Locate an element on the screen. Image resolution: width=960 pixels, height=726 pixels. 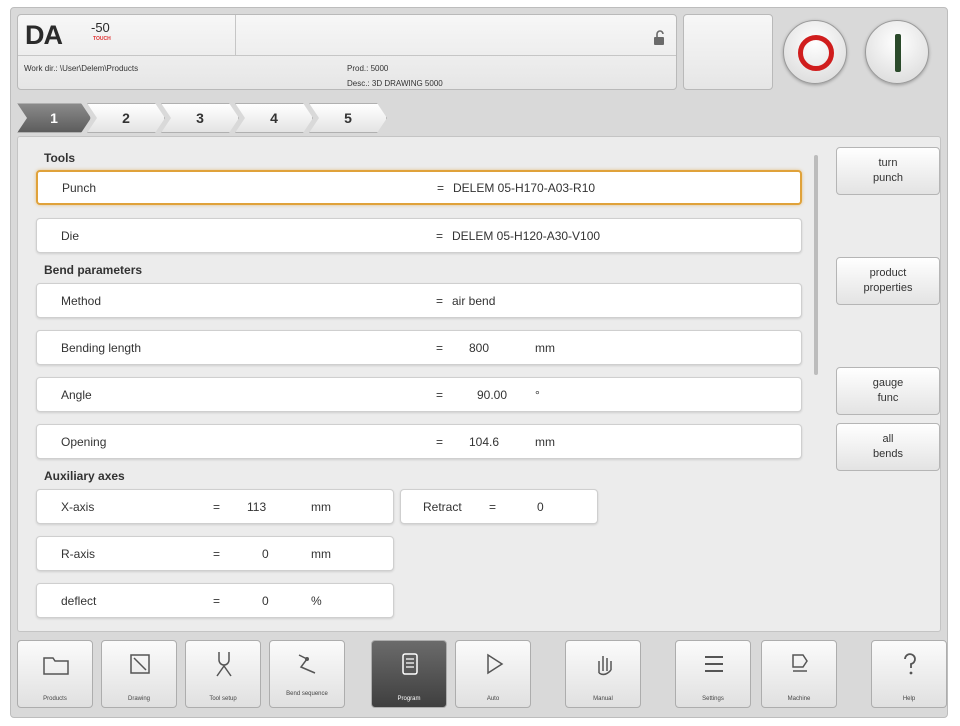
logo: DA is located at coordinates (44, 35).